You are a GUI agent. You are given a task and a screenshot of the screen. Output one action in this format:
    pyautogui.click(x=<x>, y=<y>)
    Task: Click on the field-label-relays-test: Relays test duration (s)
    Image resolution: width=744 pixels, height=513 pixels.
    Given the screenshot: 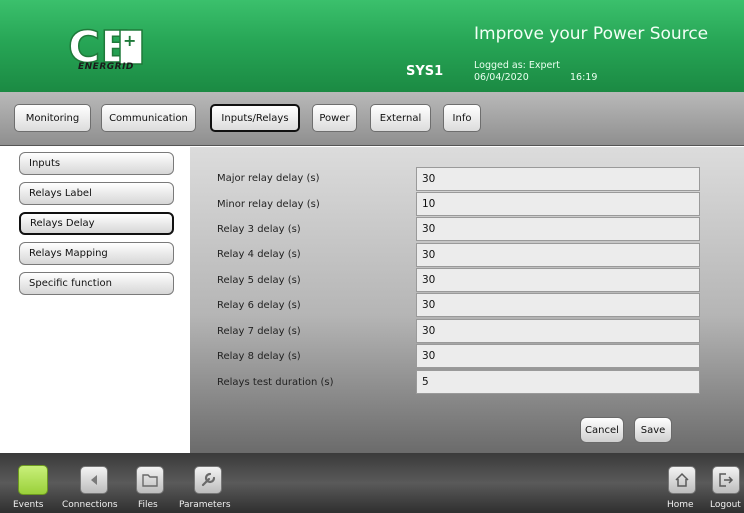 What is the action you would take?
    pyautogui.click(x=275, y=382)
    